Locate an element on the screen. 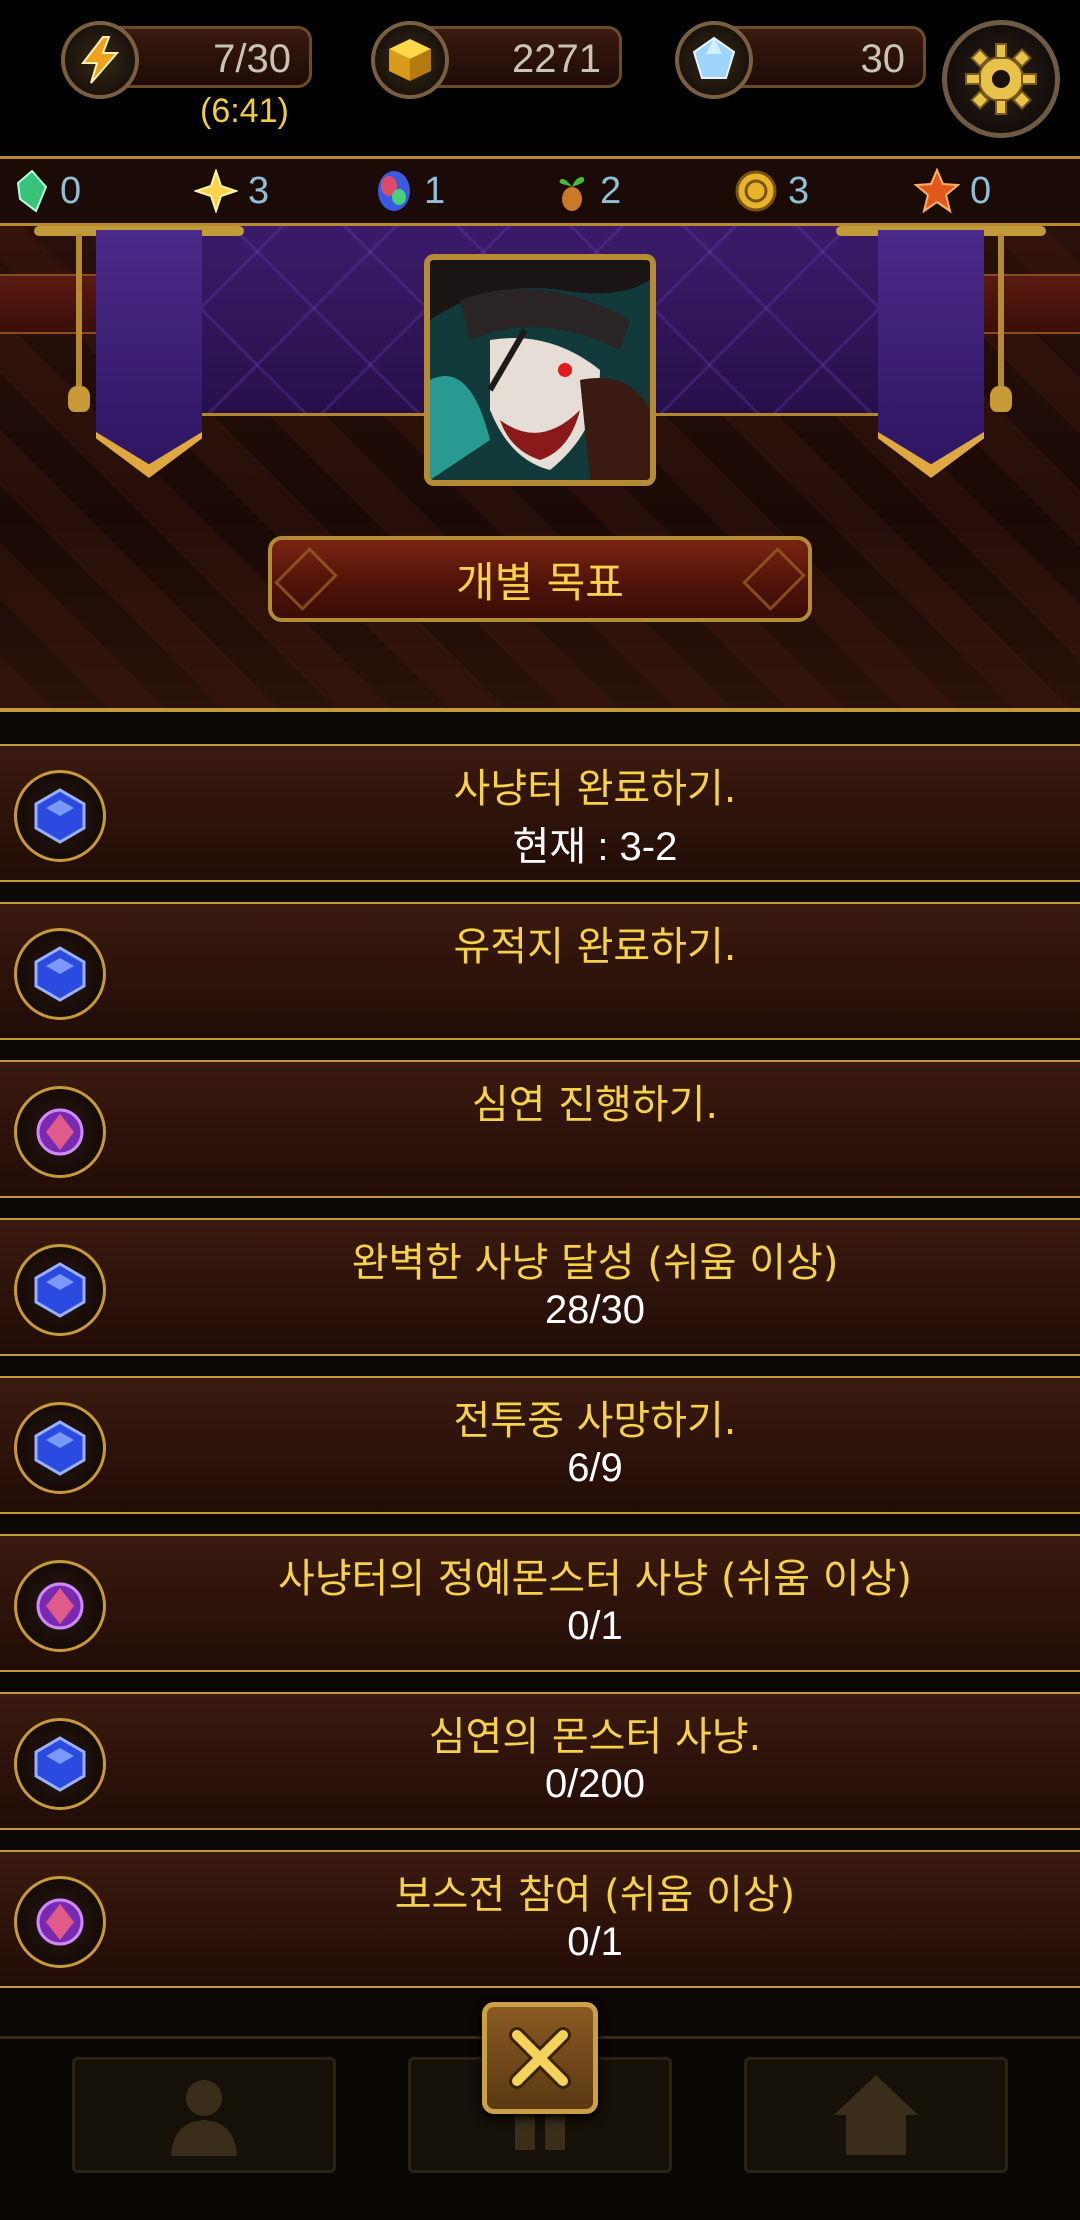 Image resolution: width=1080 pixels, height=2220 pixels. close-icon is located at coordinates (540, 2058).